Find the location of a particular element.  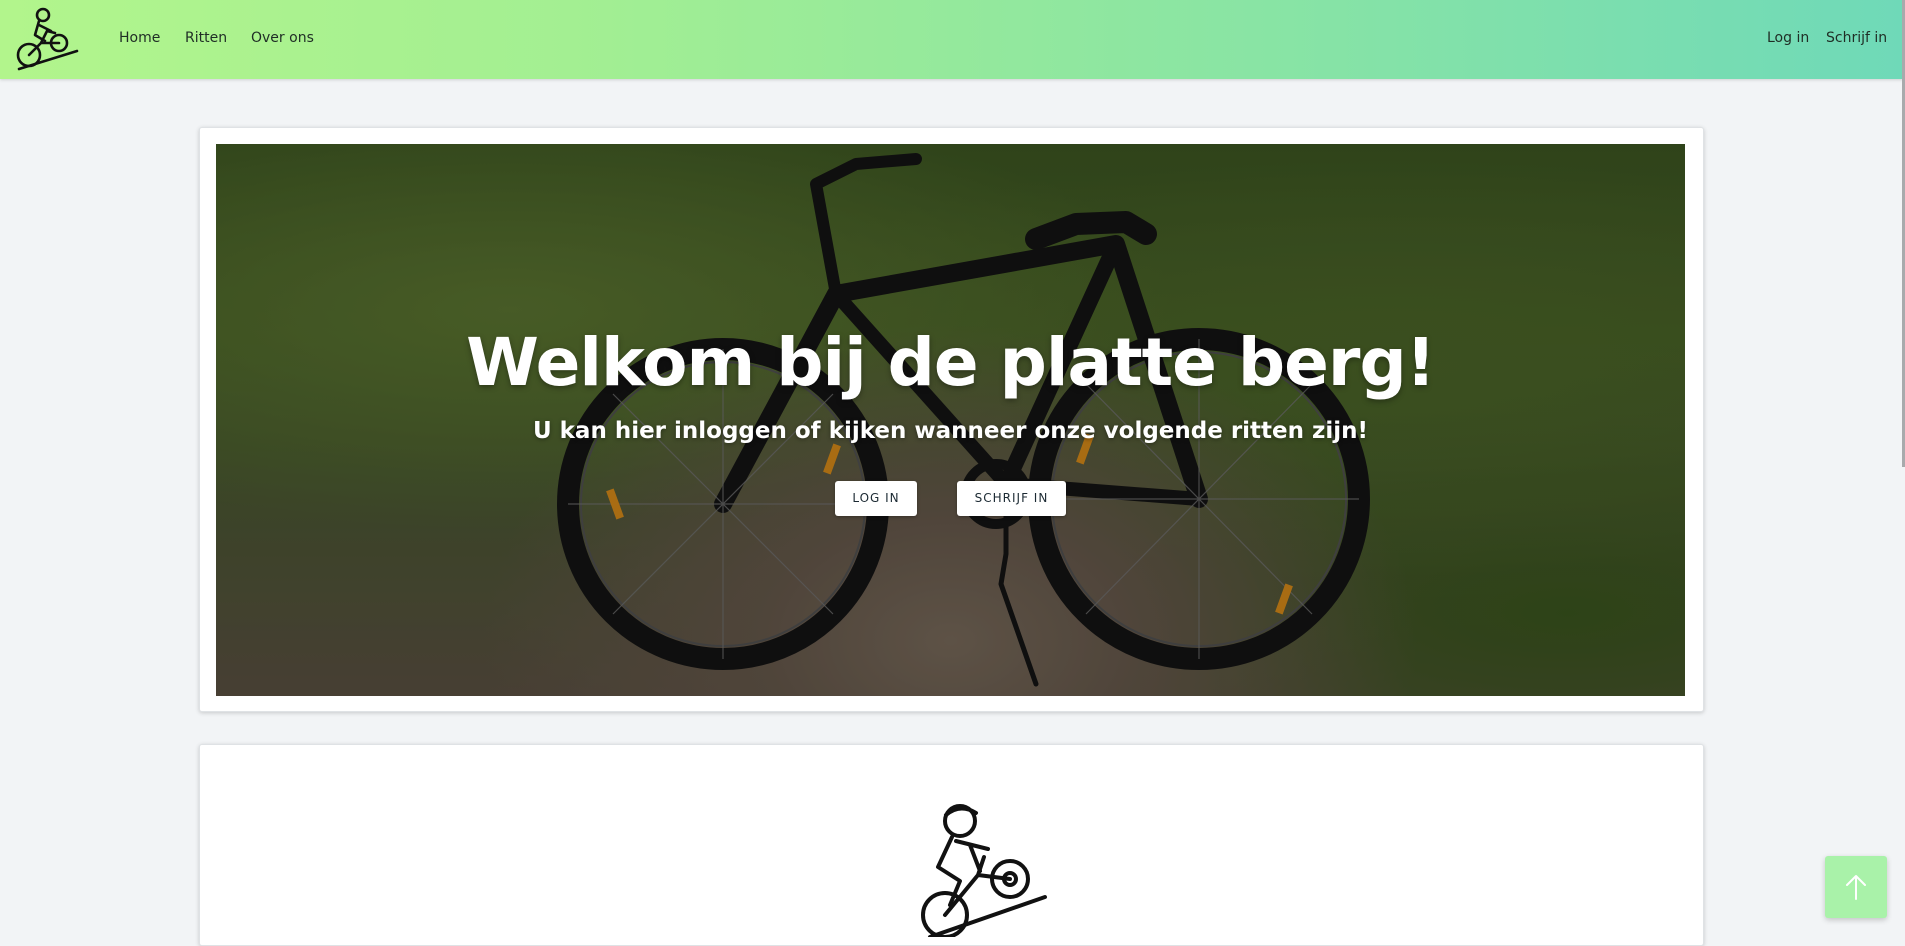

nav-home-link: Home is located at coordinates (139, 38).